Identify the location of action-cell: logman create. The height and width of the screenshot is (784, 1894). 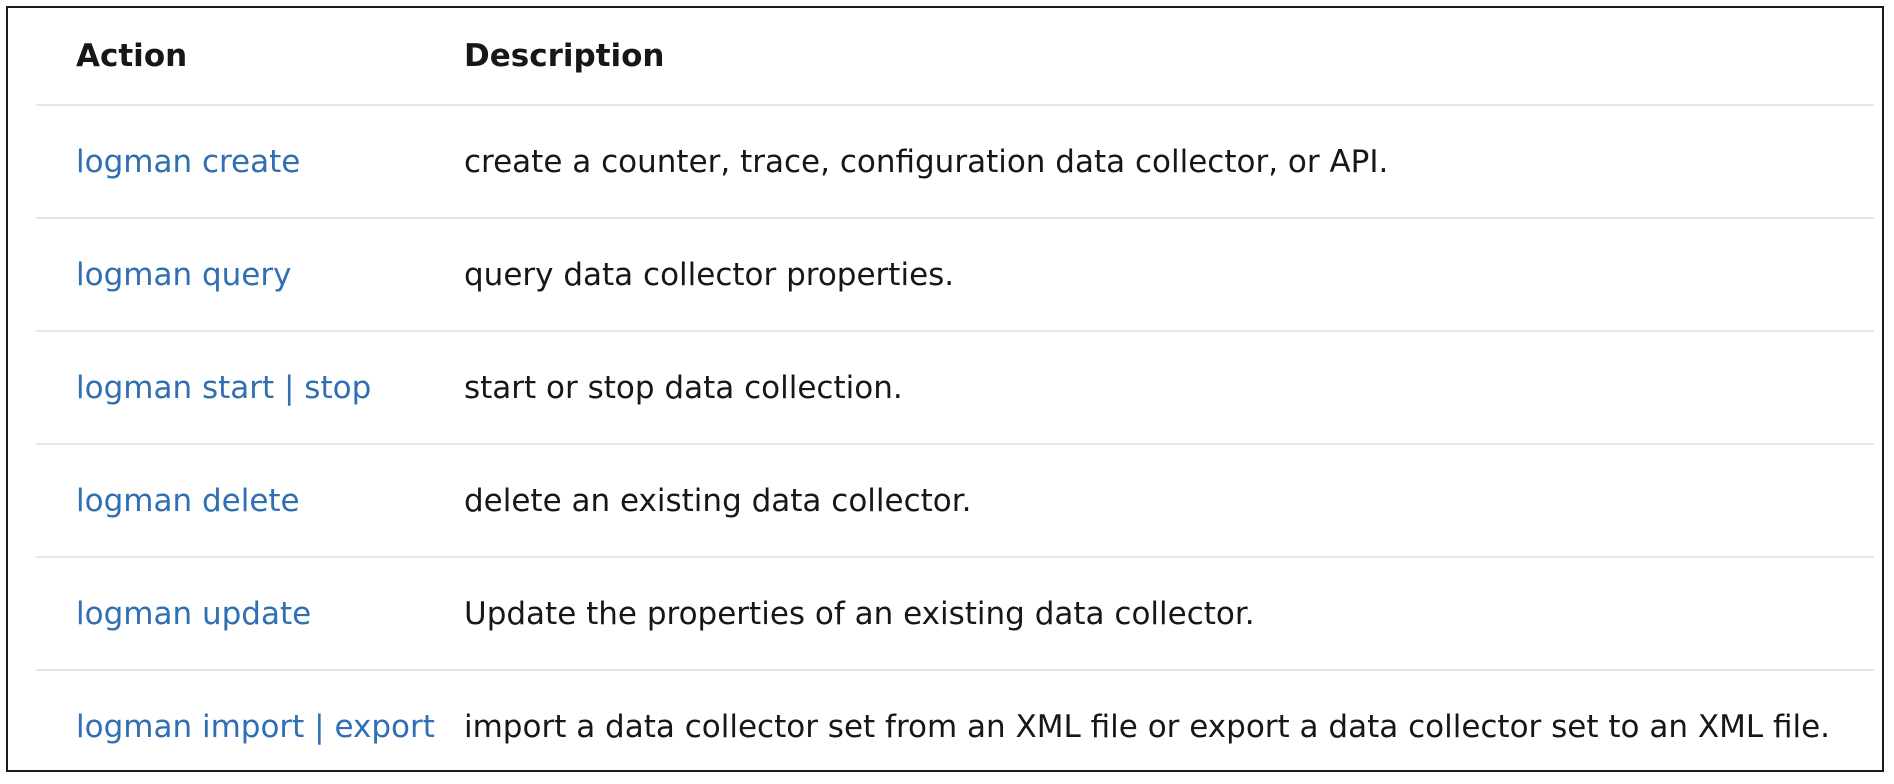
(250, 162).